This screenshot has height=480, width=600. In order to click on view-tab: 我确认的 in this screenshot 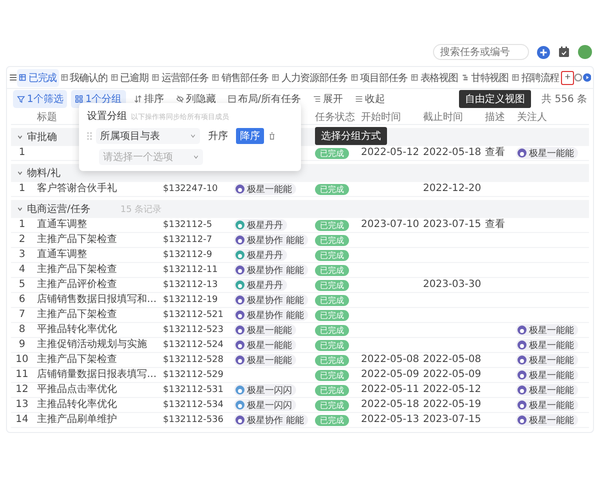, I will do `click(84, 77)`.